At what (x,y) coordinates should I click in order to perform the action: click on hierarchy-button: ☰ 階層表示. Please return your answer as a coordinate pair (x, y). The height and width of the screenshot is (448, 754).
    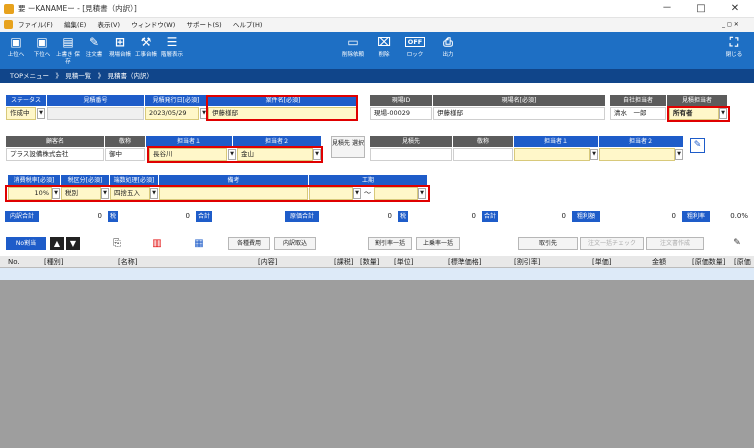
    Looking at the image, I should click on (172, 50).